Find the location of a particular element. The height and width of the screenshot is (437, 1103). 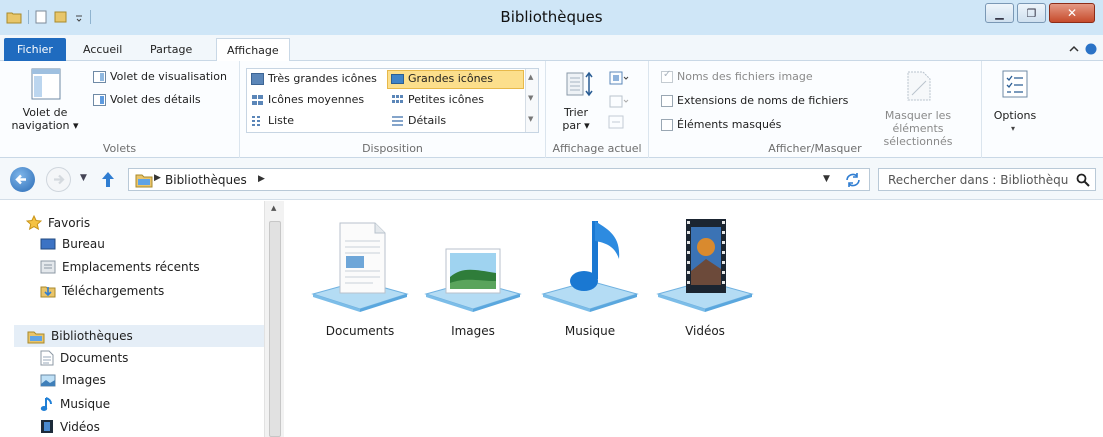

back-arrow-icon is located at coordinates (20, 179).